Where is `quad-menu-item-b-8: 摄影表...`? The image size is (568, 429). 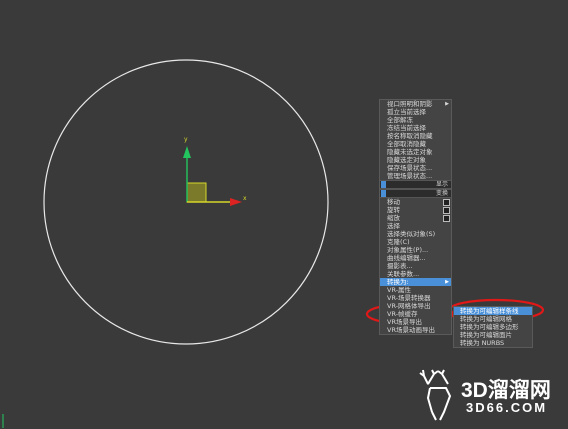 quad-menu-item-b-8: 摄影表... is located at coordinates (415, 266).